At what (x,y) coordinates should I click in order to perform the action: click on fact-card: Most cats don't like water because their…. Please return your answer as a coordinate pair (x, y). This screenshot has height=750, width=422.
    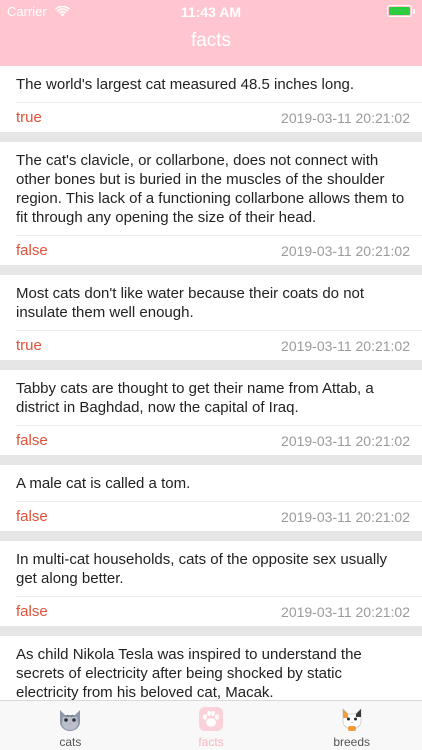
    Looking at the image, I should click on (211, 317).